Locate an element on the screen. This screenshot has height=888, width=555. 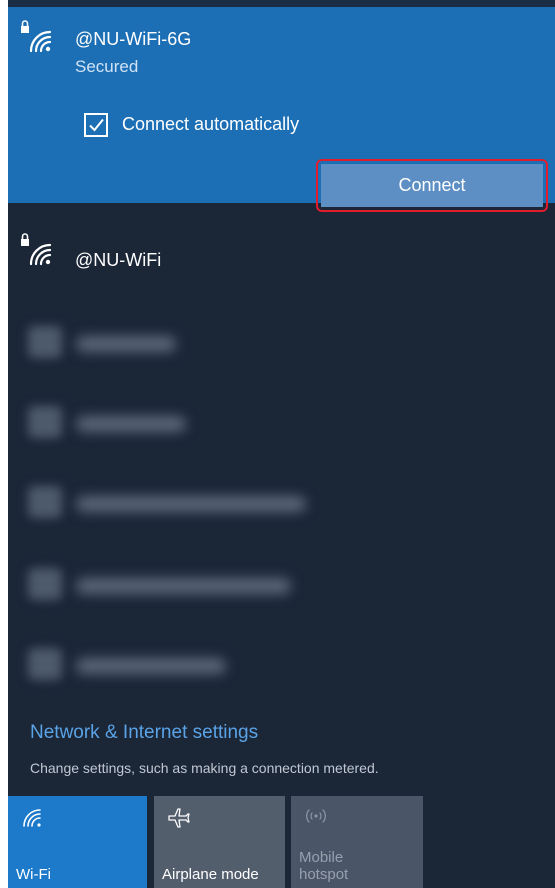
mobile-hotspot-tile: Mobile hotspot is located at coordinates (357, 842).